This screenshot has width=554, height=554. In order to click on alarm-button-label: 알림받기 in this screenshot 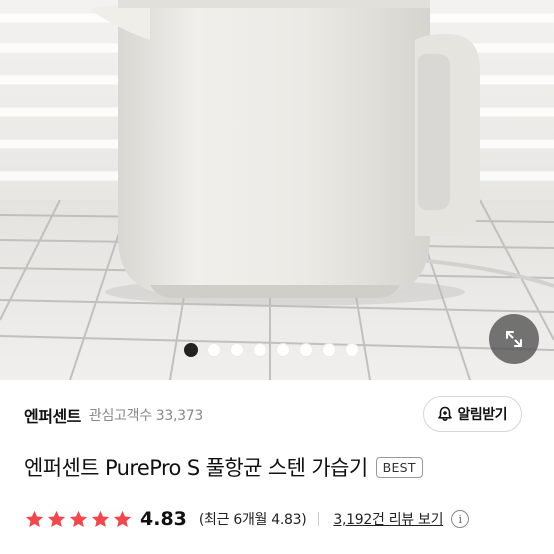, I will do `click(482, 415)`.